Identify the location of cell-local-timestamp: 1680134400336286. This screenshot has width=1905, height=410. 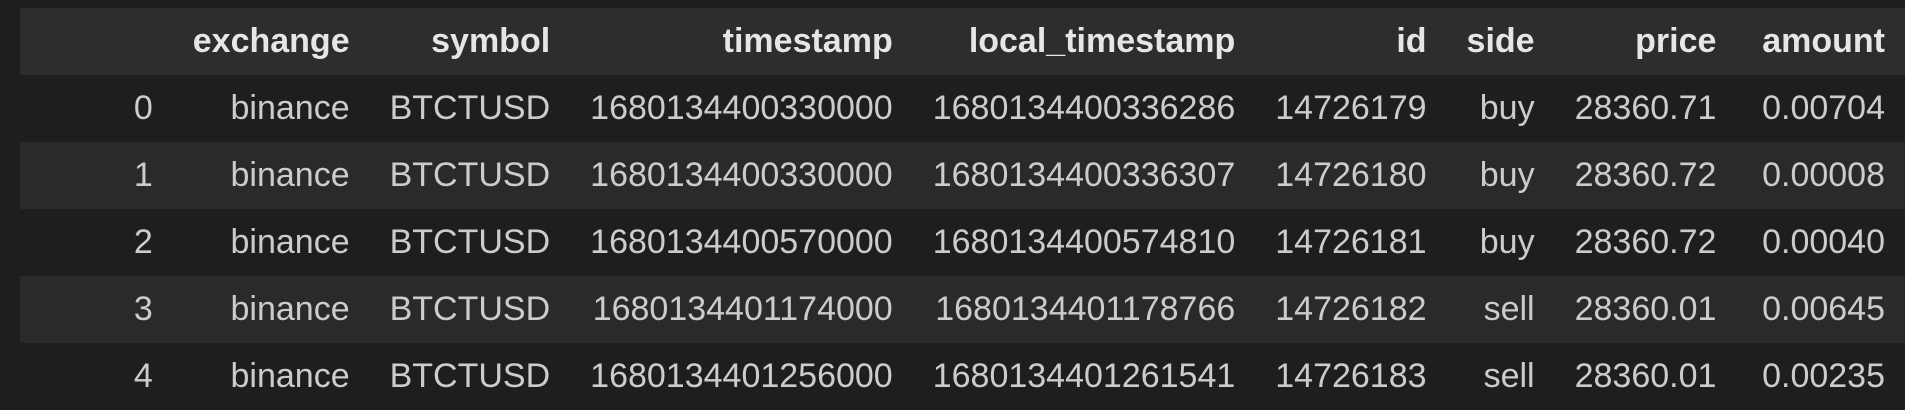
(1084, 108).